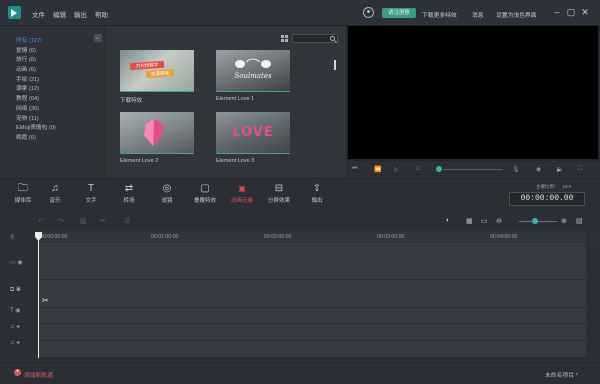 This screenshot has height=384, width=600. I want to click on category-item: 爱情 (6), so click(36, 50).